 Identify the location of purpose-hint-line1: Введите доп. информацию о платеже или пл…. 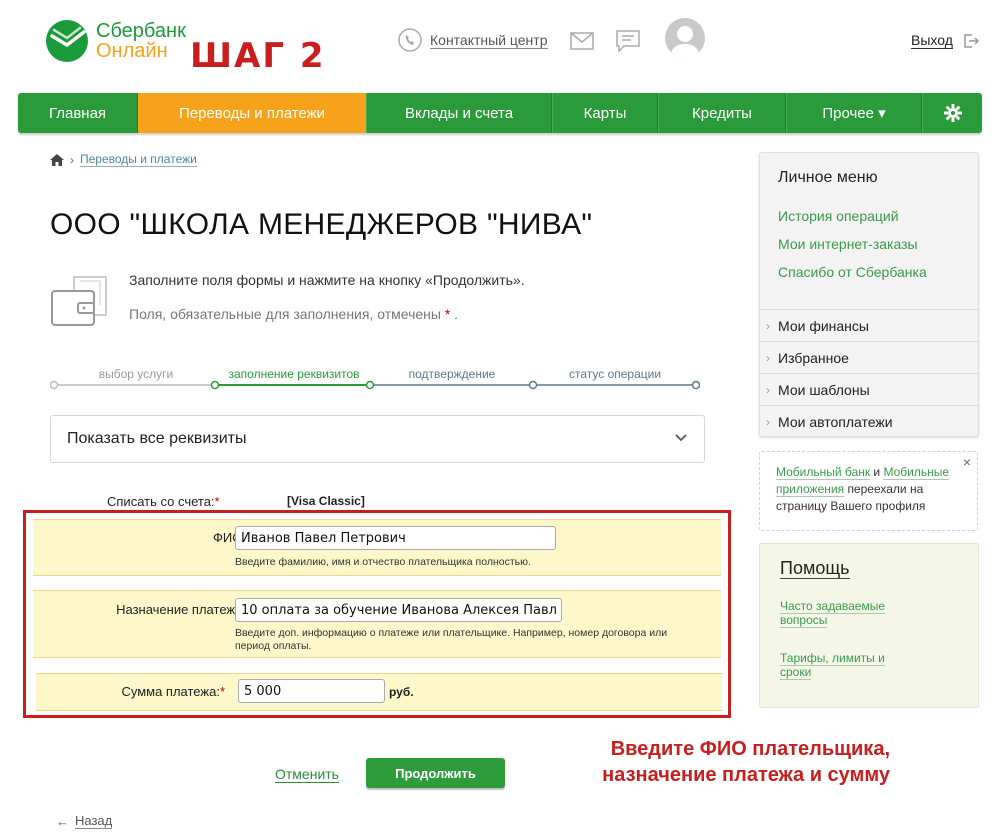
(451, 633).